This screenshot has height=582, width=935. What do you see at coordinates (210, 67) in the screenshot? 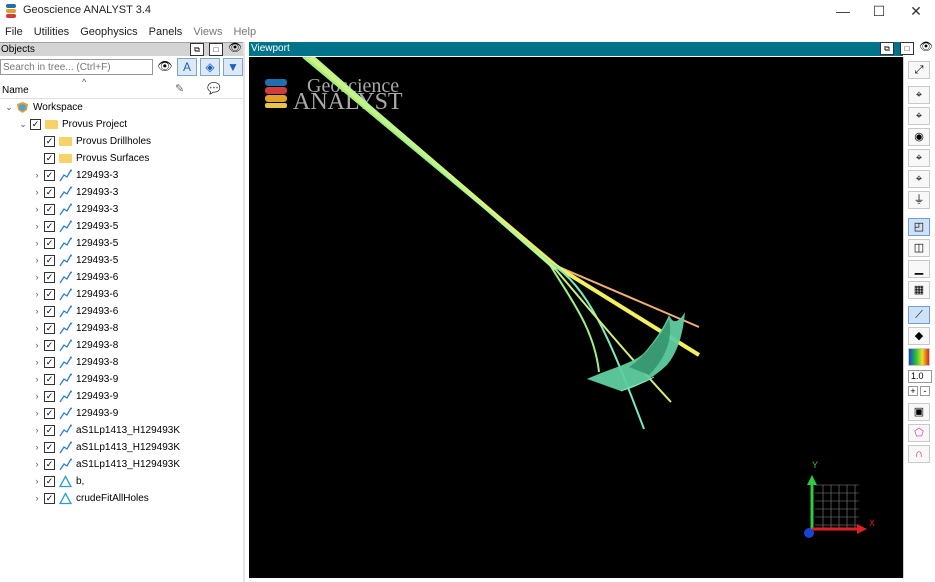
I see `shape-filter-icon: ◈` at bounding box center [210, 67].